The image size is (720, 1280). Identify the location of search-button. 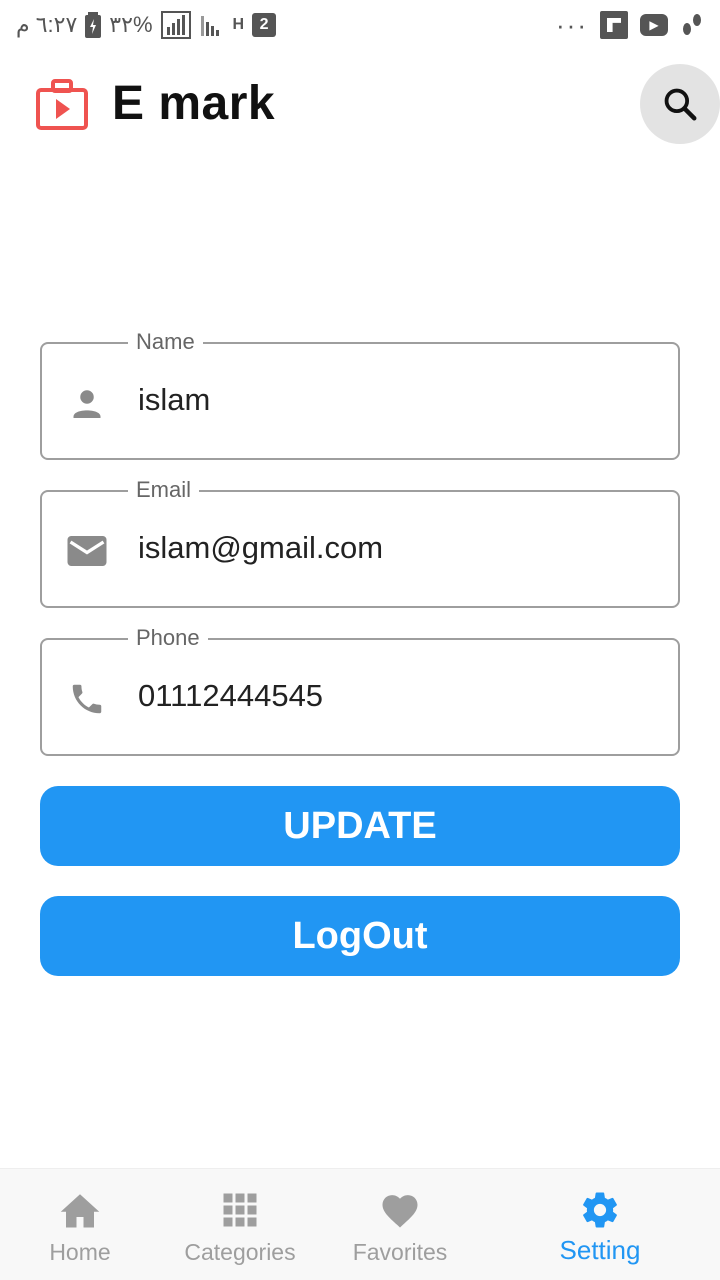
(680, 104).